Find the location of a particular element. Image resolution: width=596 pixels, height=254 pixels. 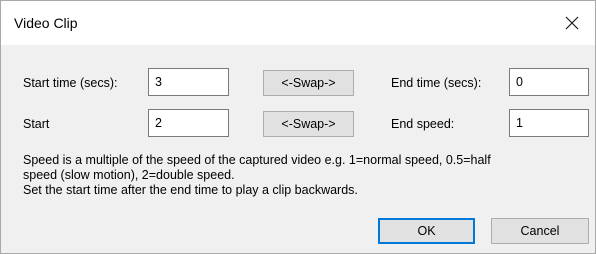

cancel-button: Cancel is located at coordinates (540, 231).